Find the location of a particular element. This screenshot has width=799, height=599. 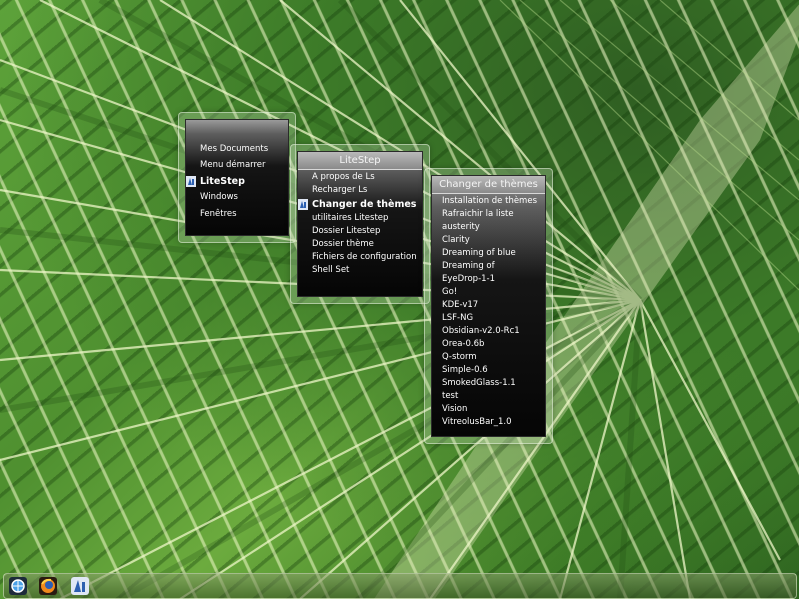

taskbar-button-litestep-globe is located at coordinates (18, 586).